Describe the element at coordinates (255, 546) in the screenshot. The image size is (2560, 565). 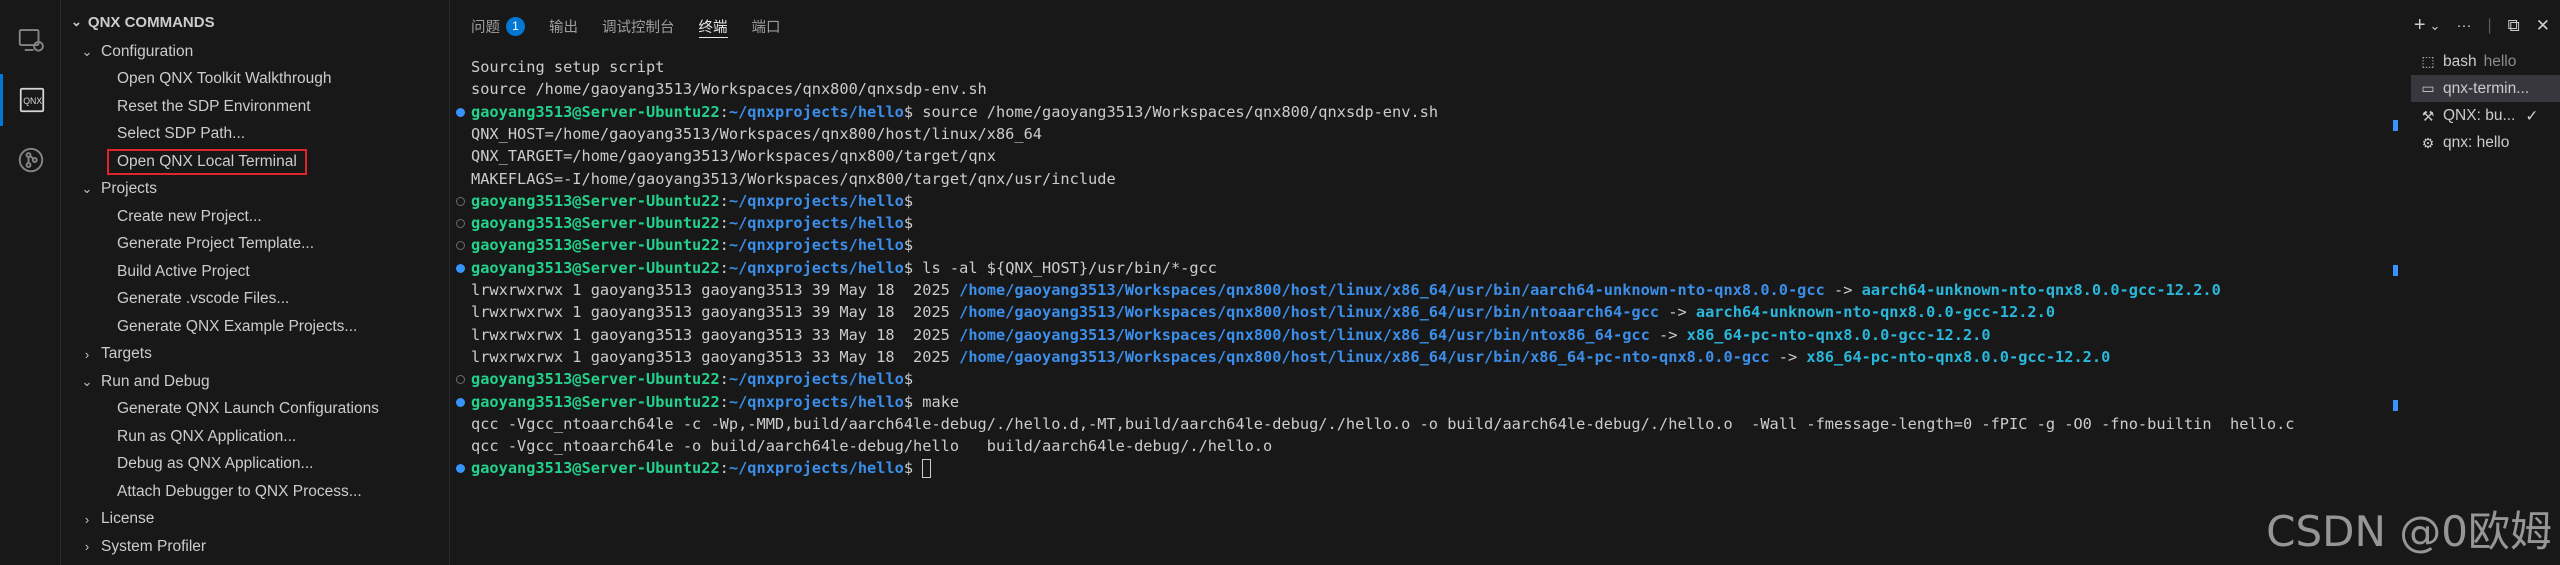
I see `tree-group-18: › System Profiler` at that location.